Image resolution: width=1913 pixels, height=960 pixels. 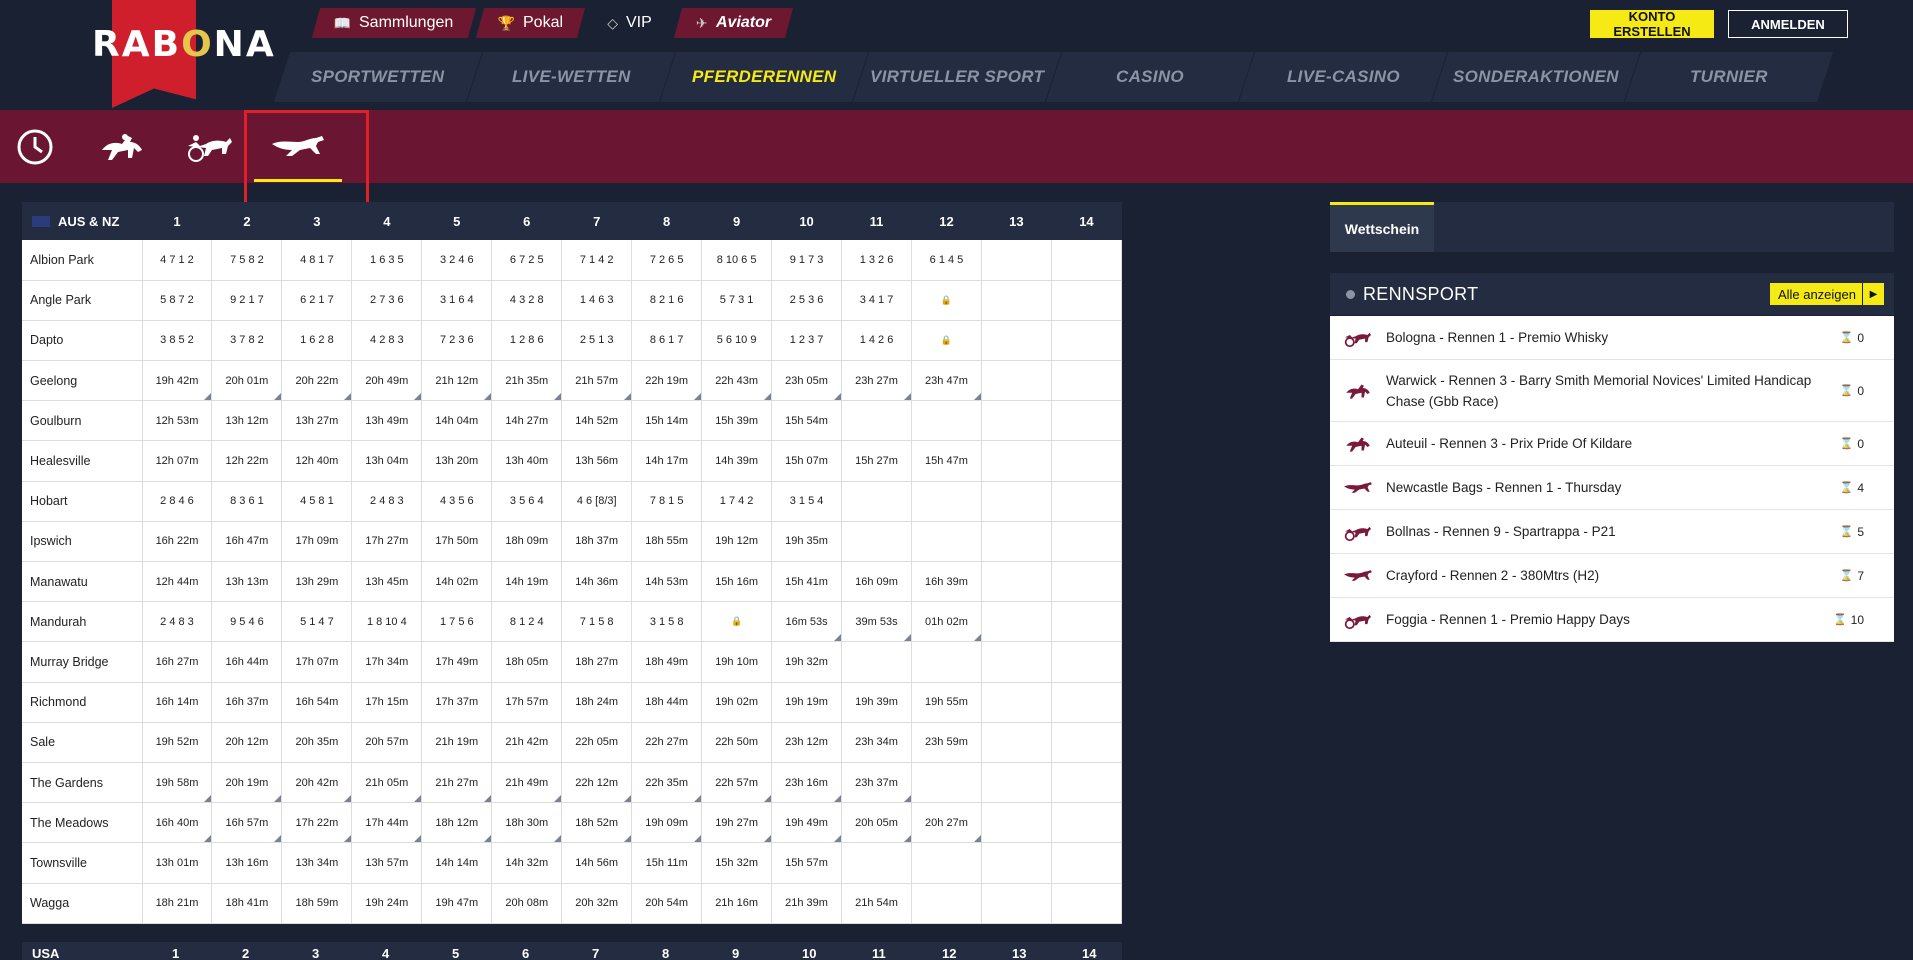 What do you see at coordinates (457, 863) in the screenshot?
I see `race-cell: 14h 14m` at bounding box center [457, 863].